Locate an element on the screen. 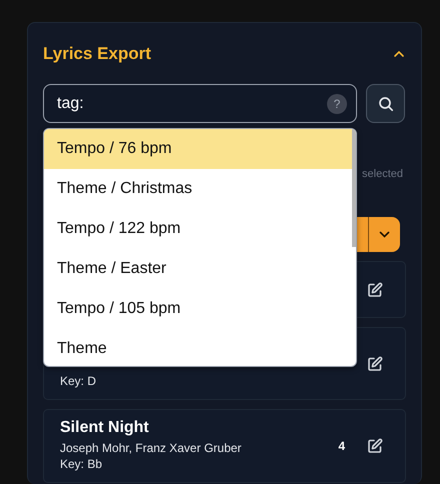 The width and height of the screenshot is (440, 484). scrollbar is located at coordinates (354, 188).